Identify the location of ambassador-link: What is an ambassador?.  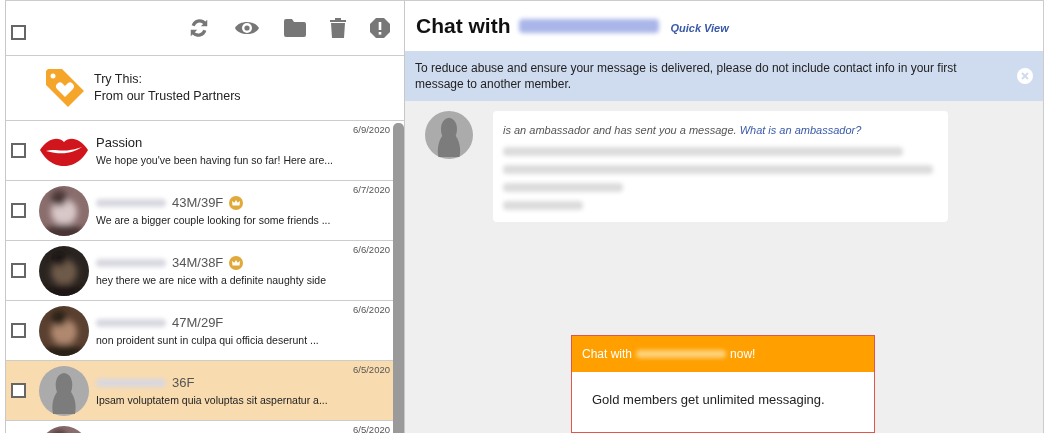
(800, 130).